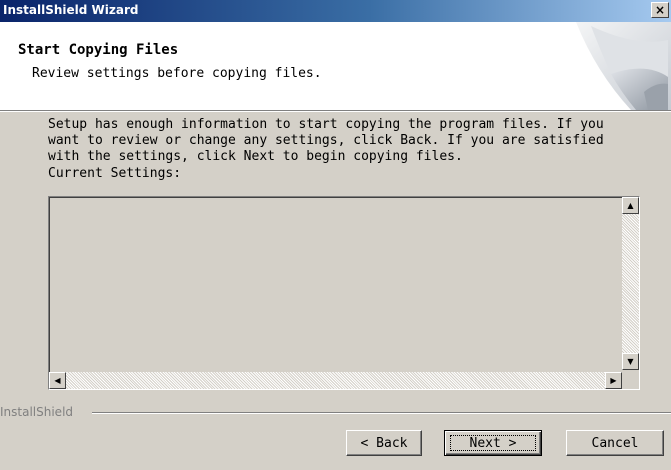  What do you see at coordinates (37, 412) in the screenshot?
I see `installshield-brand-label: InstallShield` at bounding box center [37, 412].